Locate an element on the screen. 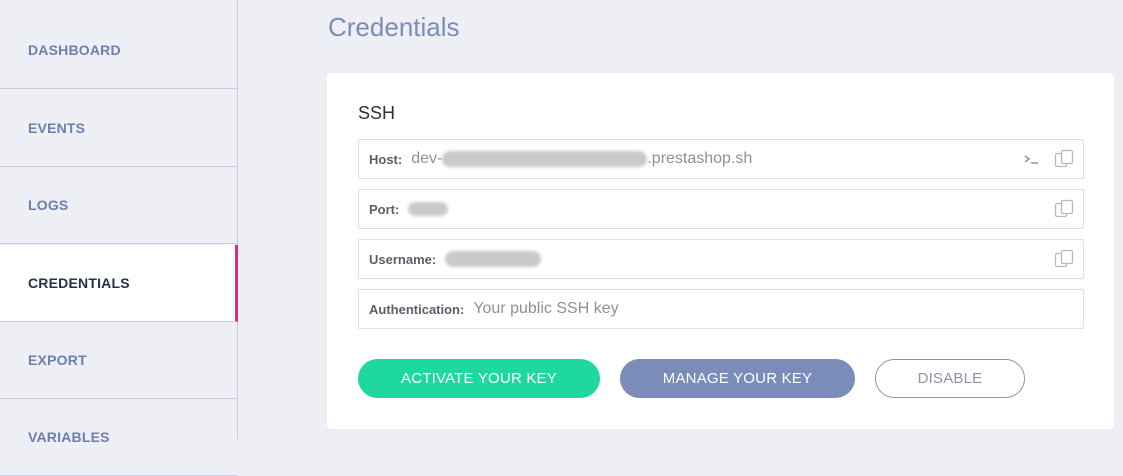 Image resolution: width=1123 pixels, height=476 pixels. sidebar-item-variables: VARIABLES is located at coordinates (118, 437).